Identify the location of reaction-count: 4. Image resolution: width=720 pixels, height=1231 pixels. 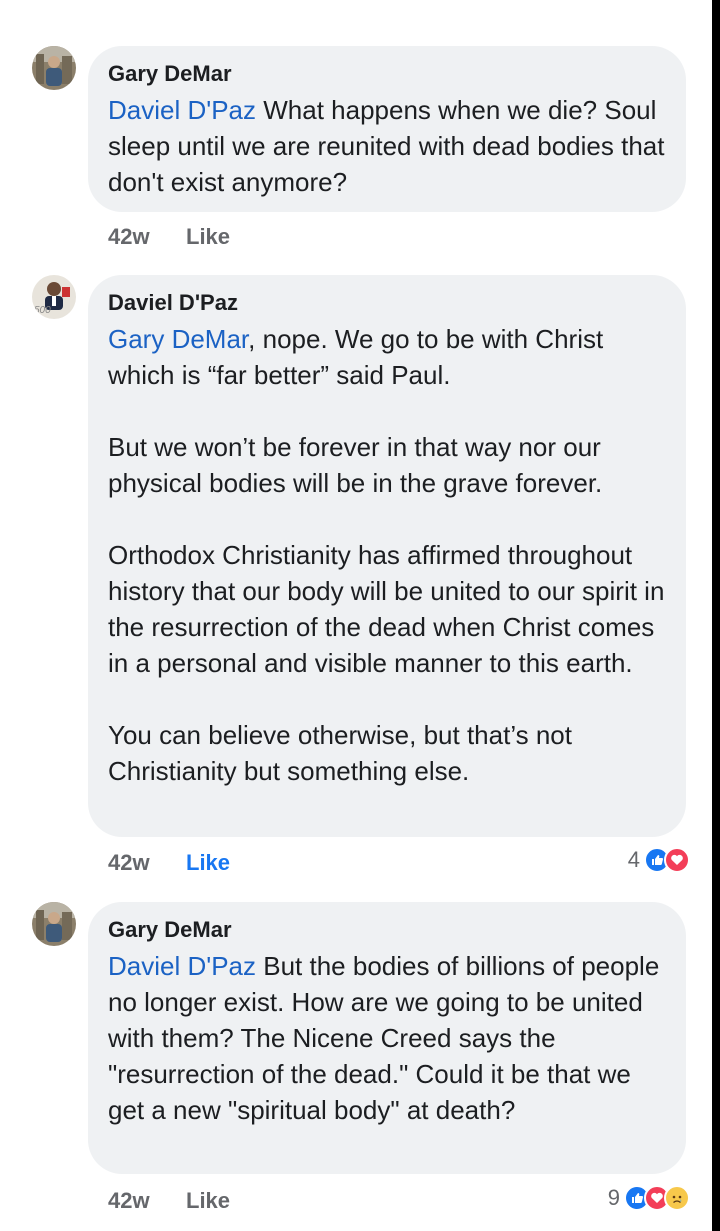
(633, 859).